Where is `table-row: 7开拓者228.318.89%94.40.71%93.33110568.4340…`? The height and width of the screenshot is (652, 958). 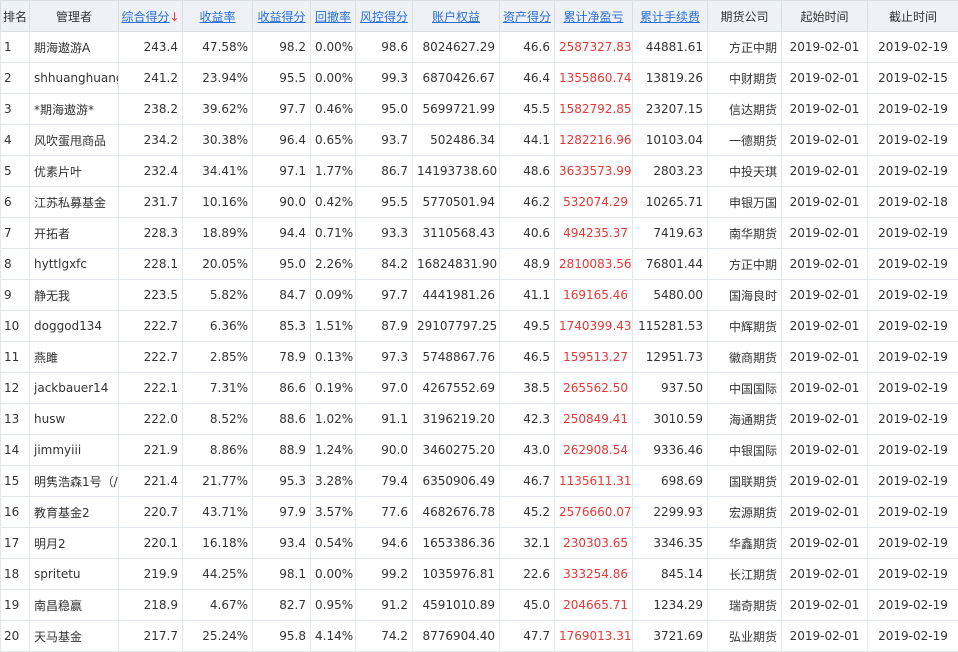
table-row: 7开拓者228.318.89%94.40.71%93.33110568.4340… is located at coordinates (479, 233).